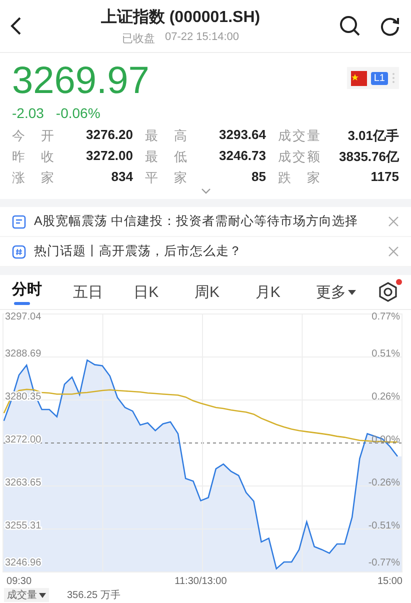  What do you see at coordinates (23, 354) in the screenshot?
I see `y-axis-label: 3288.69` at bounding box center [23, 354].